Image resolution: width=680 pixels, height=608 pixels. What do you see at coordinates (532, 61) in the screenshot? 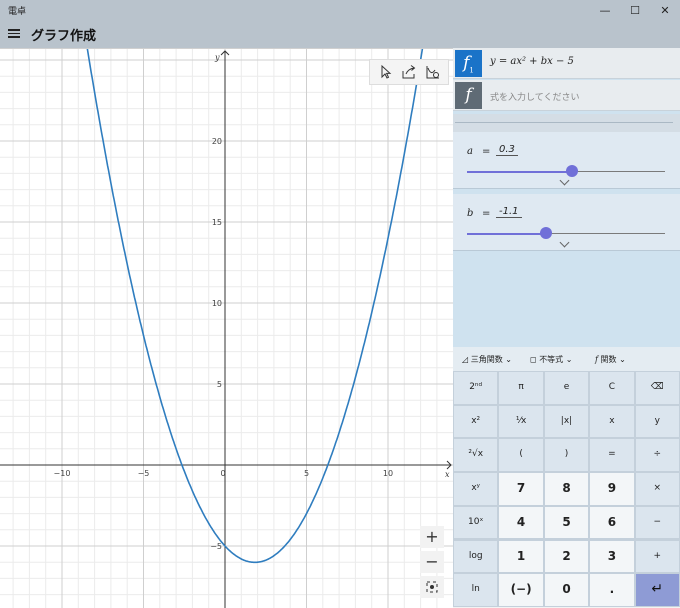
I see `function-expression: y = ax² + bx − 5` at bounding box center [532, 61].